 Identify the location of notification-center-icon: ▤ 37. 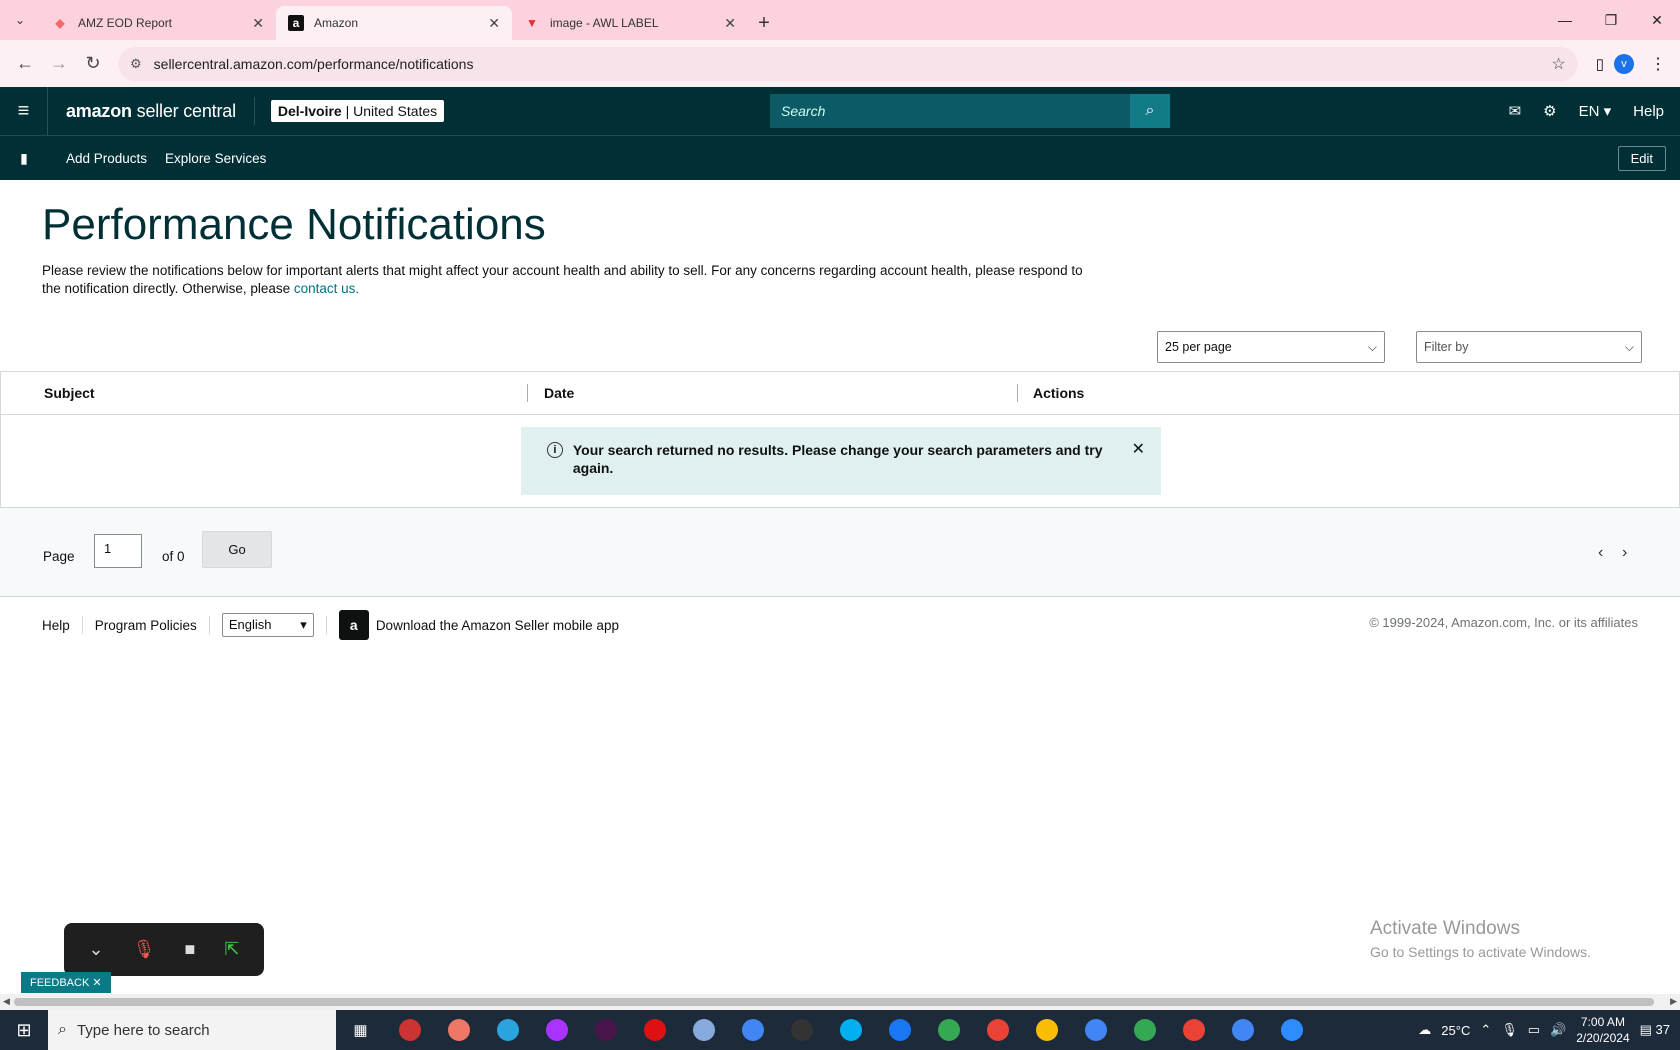
(1655, 1030).